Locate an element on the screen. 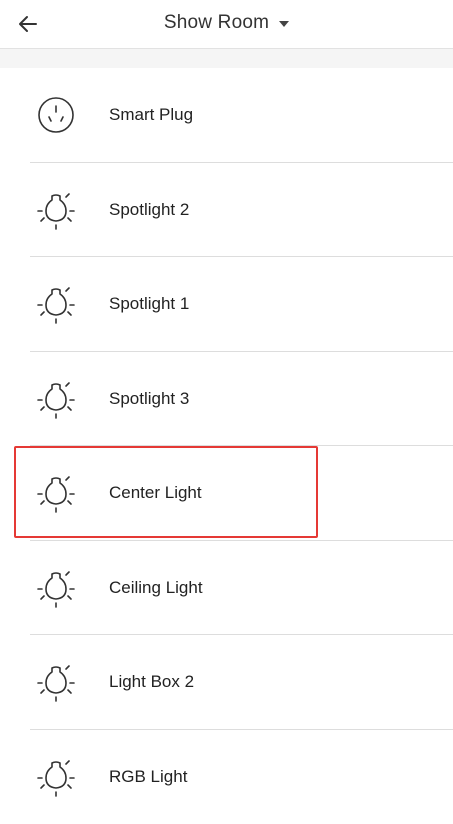 This screenshot has height=824, width=453. device-row-spotlight-2: Spotlight 2 is located at coordinates (226, 210).